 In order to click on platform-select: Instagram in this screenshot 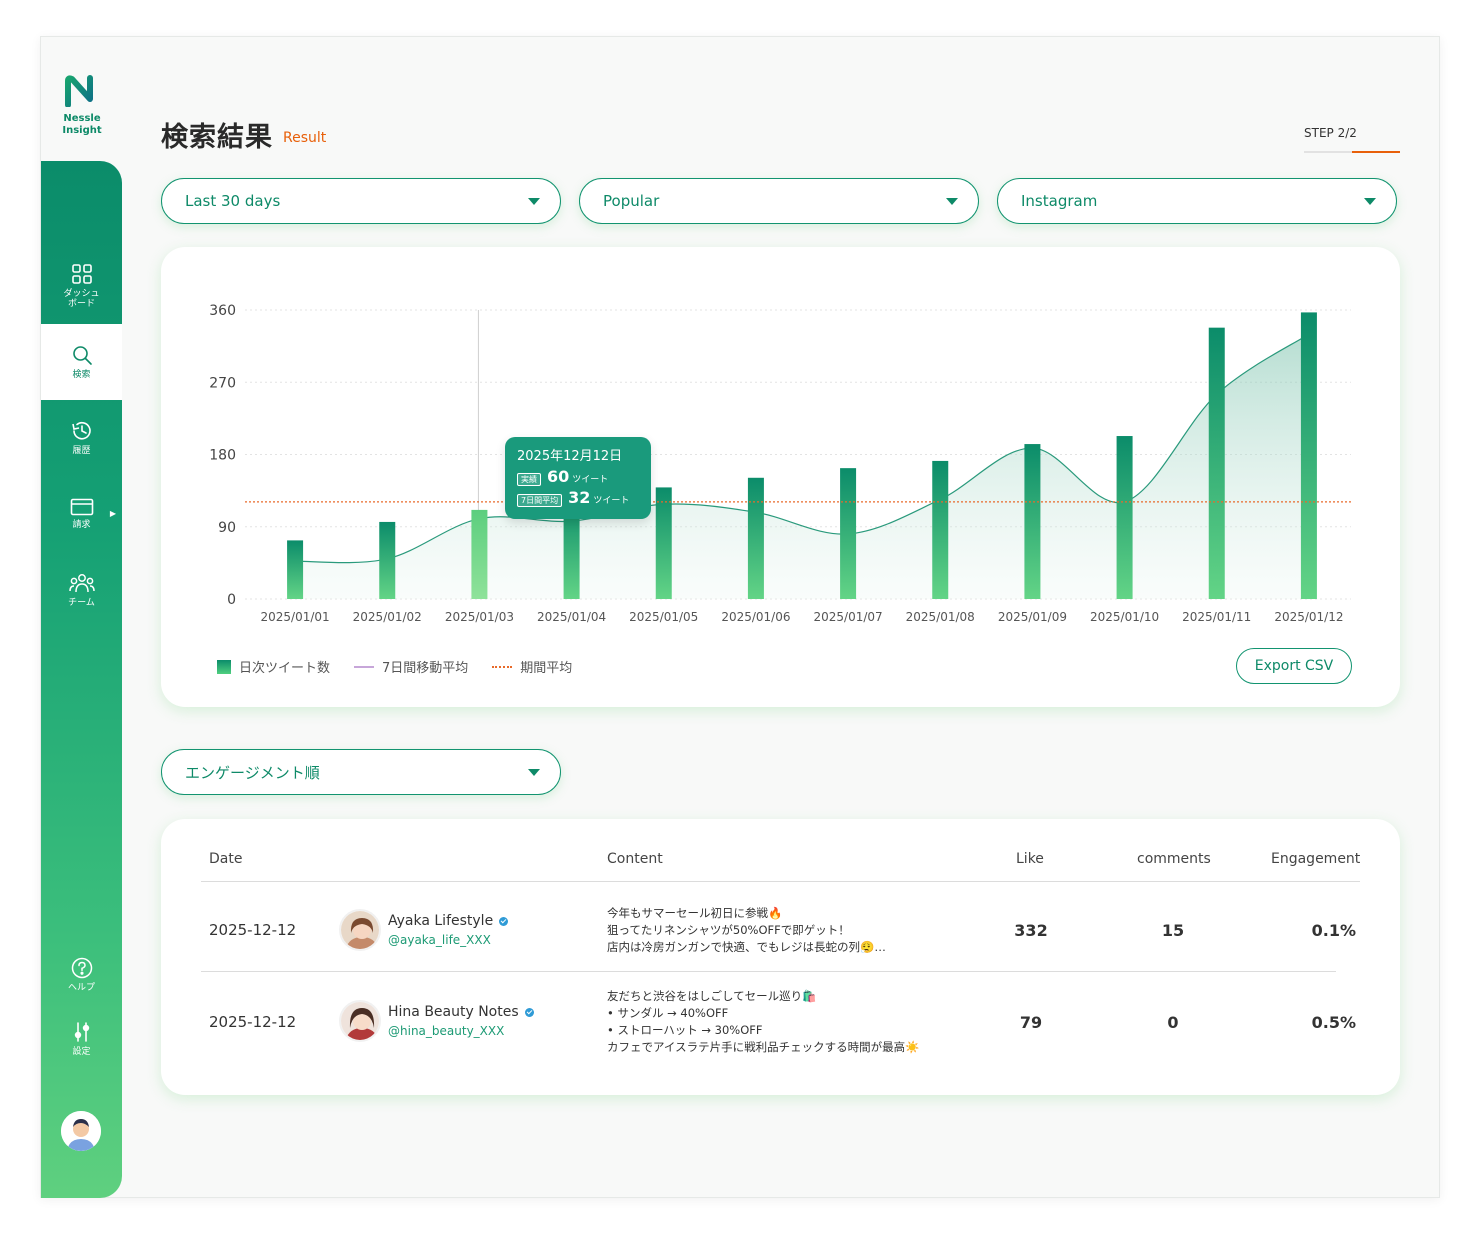, I will do `click(1197, 201)`.